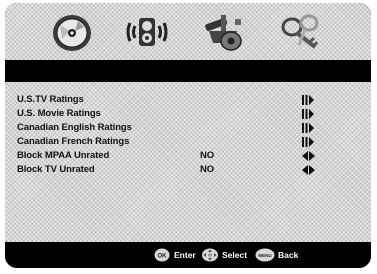 The image size is (377, 274). Describe the element at coordinates (56, 169) in the screenshot. I see `menu-item-label: Block TV Unrated` at that location.